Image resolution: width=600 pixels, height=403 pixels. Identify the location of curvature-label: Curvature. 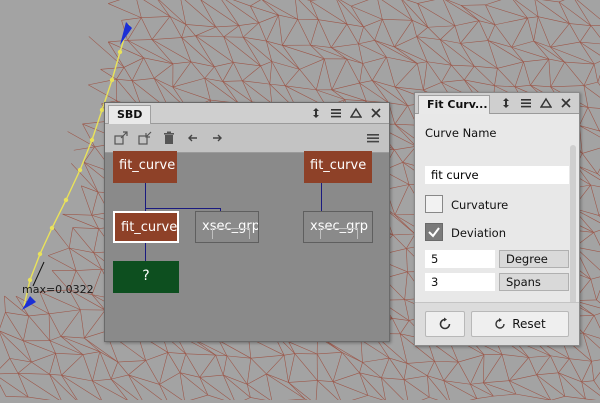
(479, 205).